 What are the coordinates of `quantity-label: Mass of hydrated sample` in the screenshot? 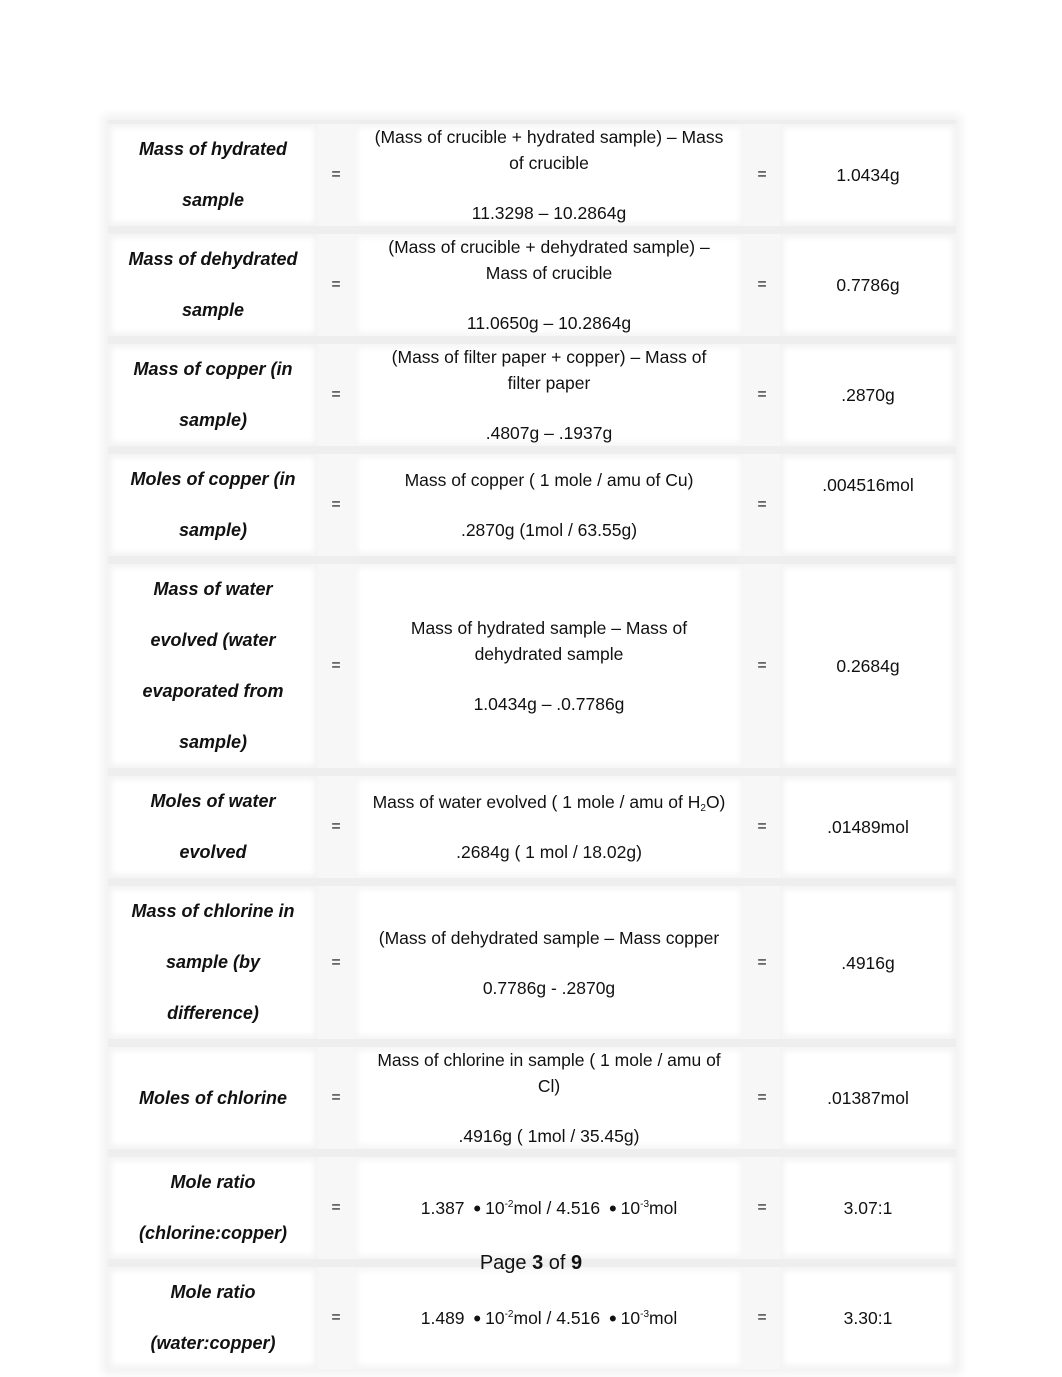 It's located at (213, 173).